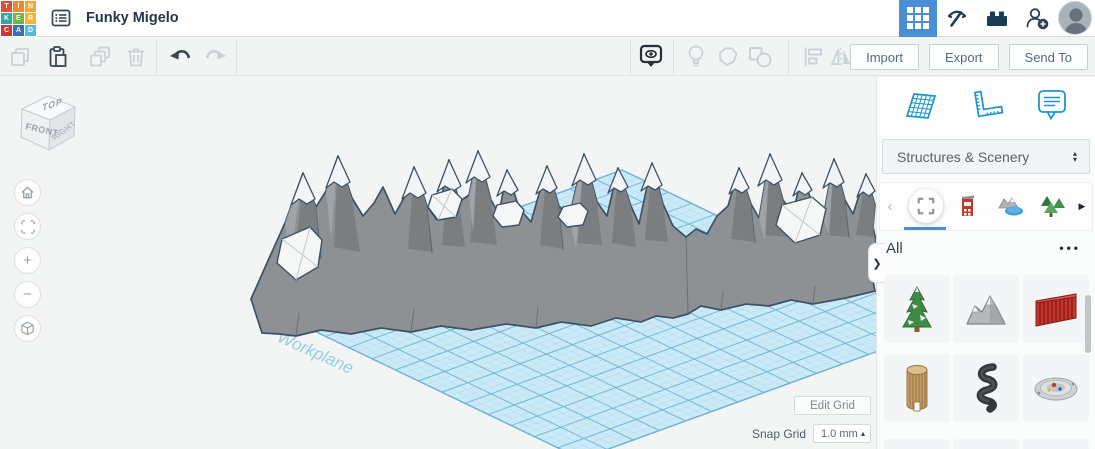  Describe the element at coordinates (1088, 324) in the screenshot. I see `panel-scrollbar` at that location.